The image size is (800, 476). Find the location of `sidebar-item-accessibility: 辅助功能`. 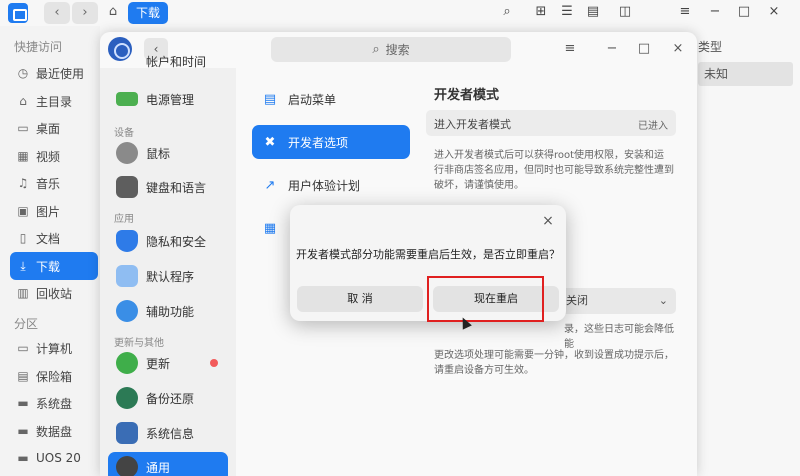

sidebar-item-accessibility: 辅助功能 is located at coordinates (168, 311).